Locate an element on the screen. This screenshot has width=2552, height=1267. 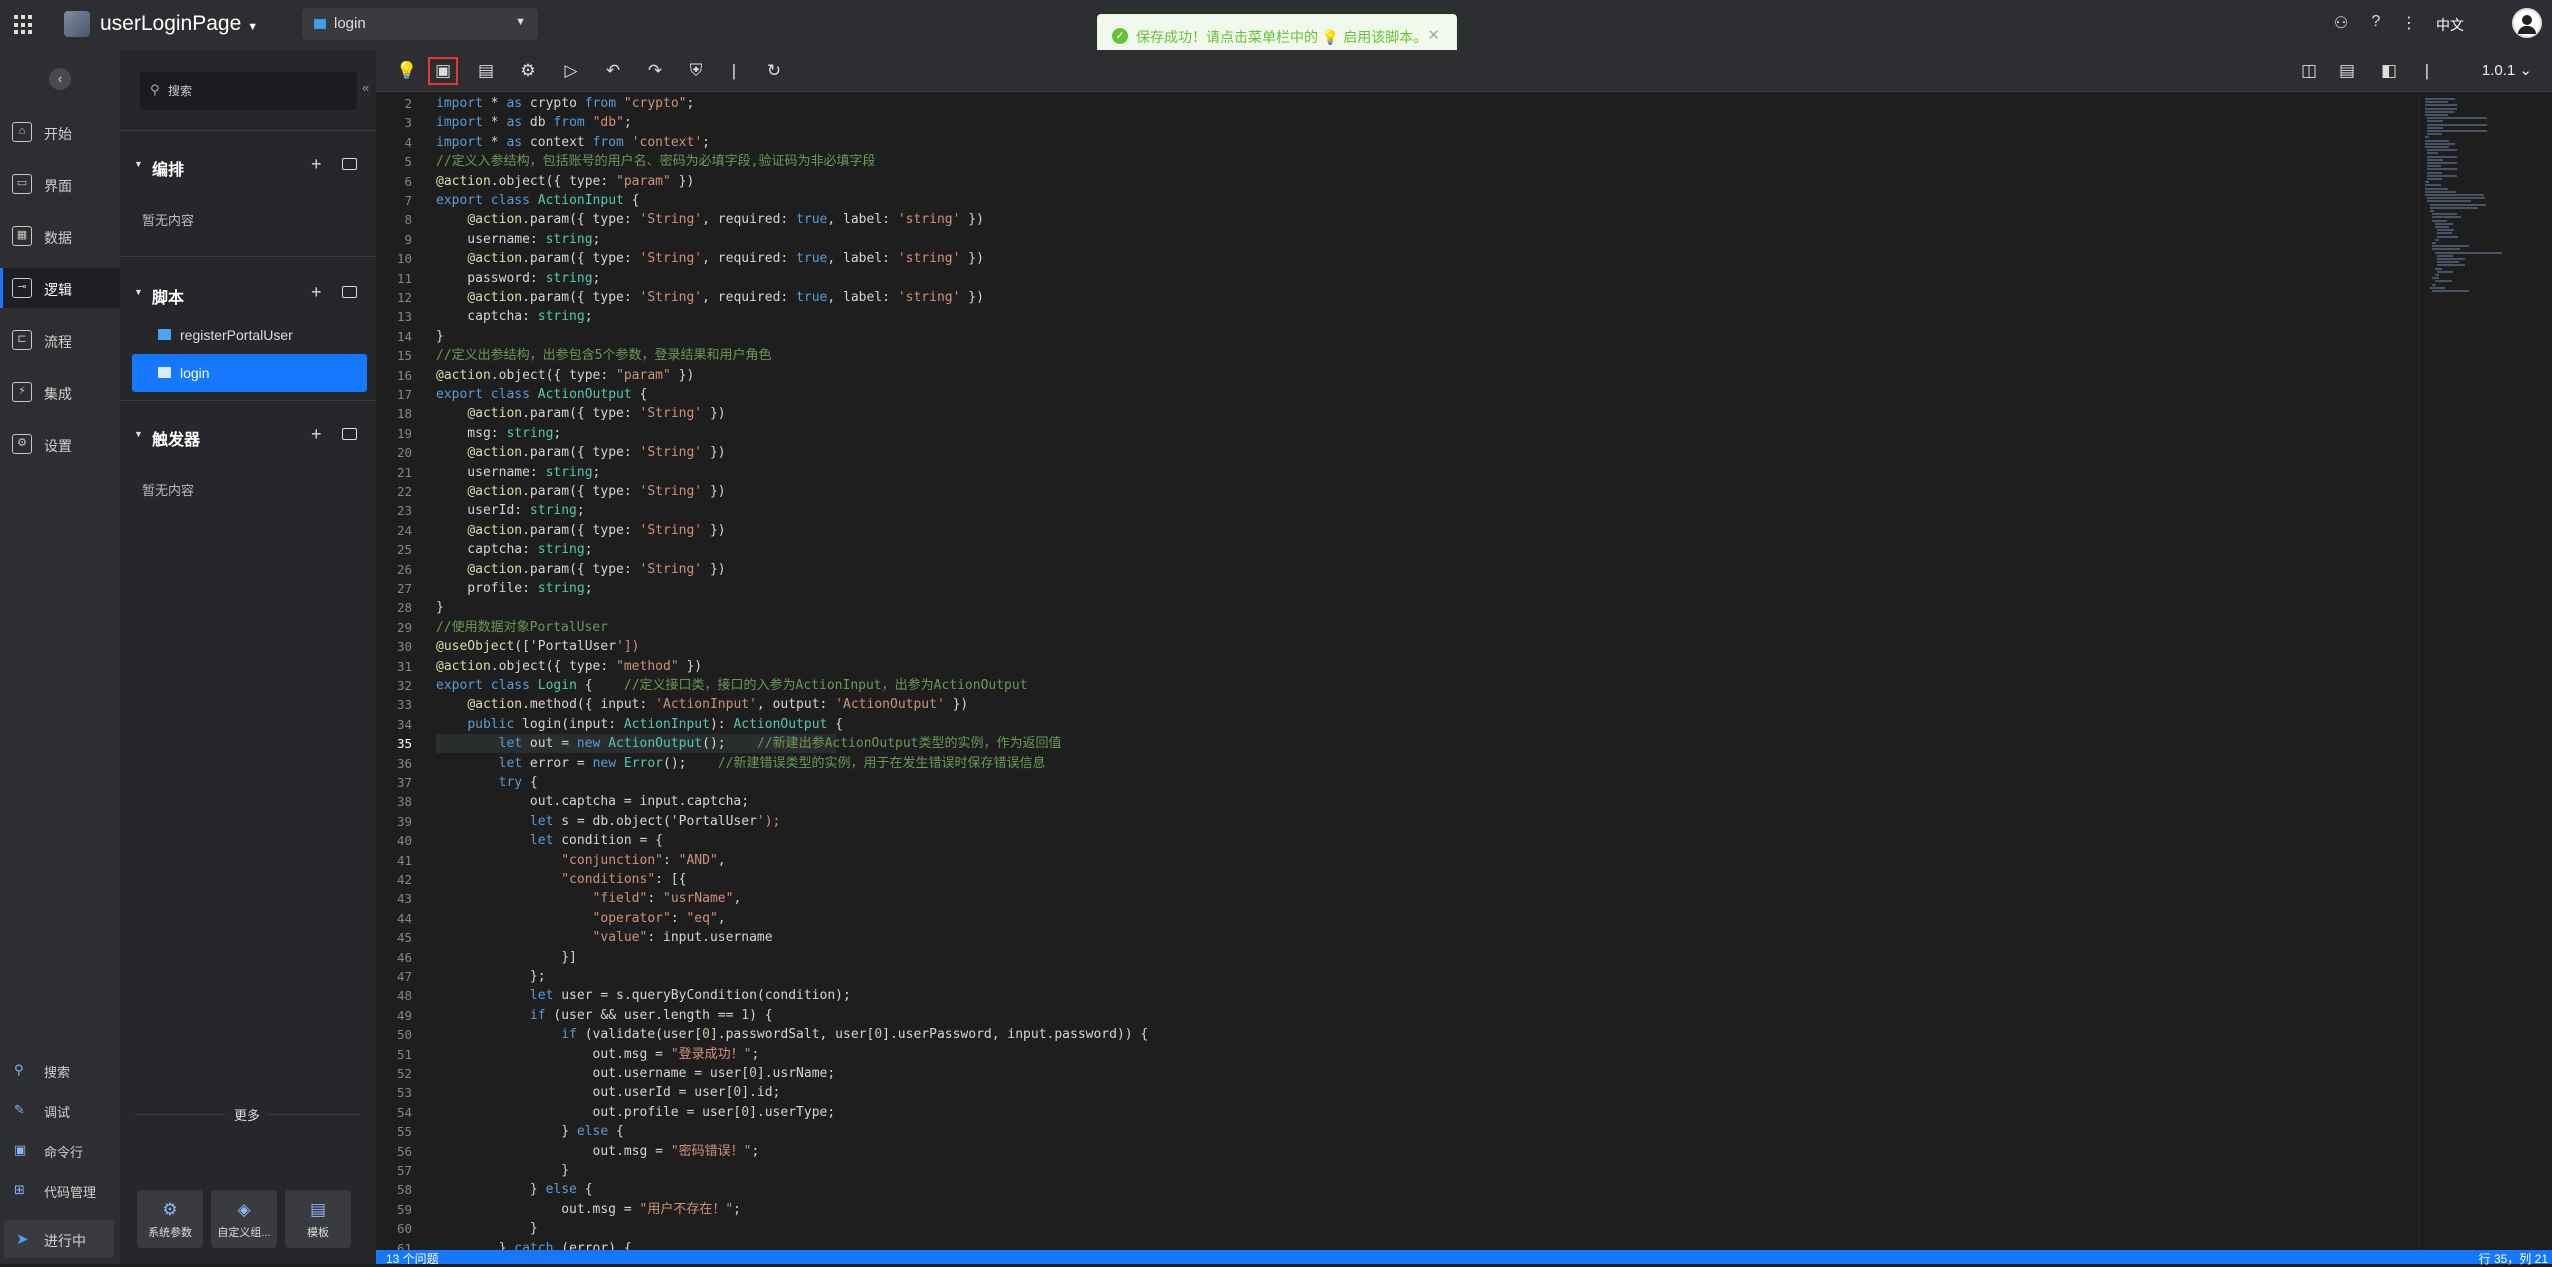
code-line: "value": input.username is located at coordinates (604, 937).